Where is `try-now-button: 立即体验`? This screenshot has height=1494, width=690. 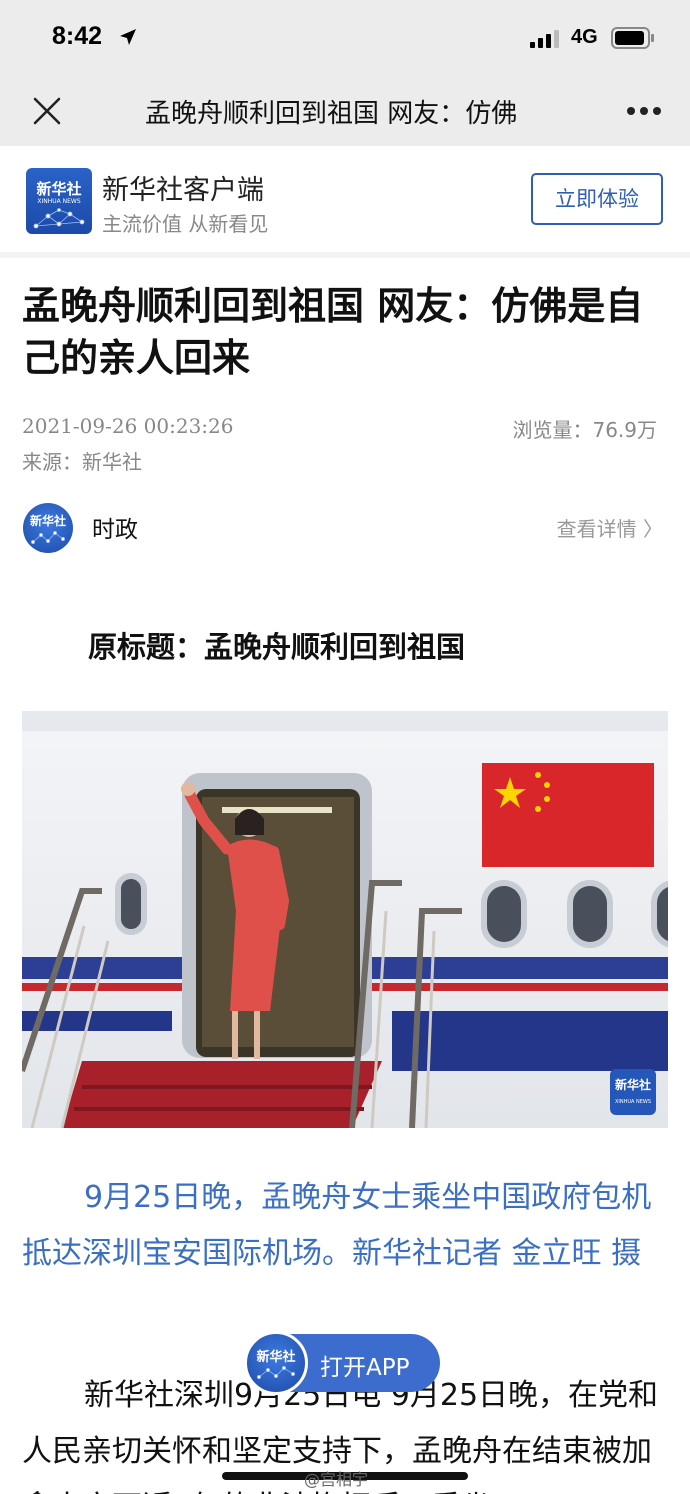
try-now-button: 立即体验 is located at coordinates (597, 199).